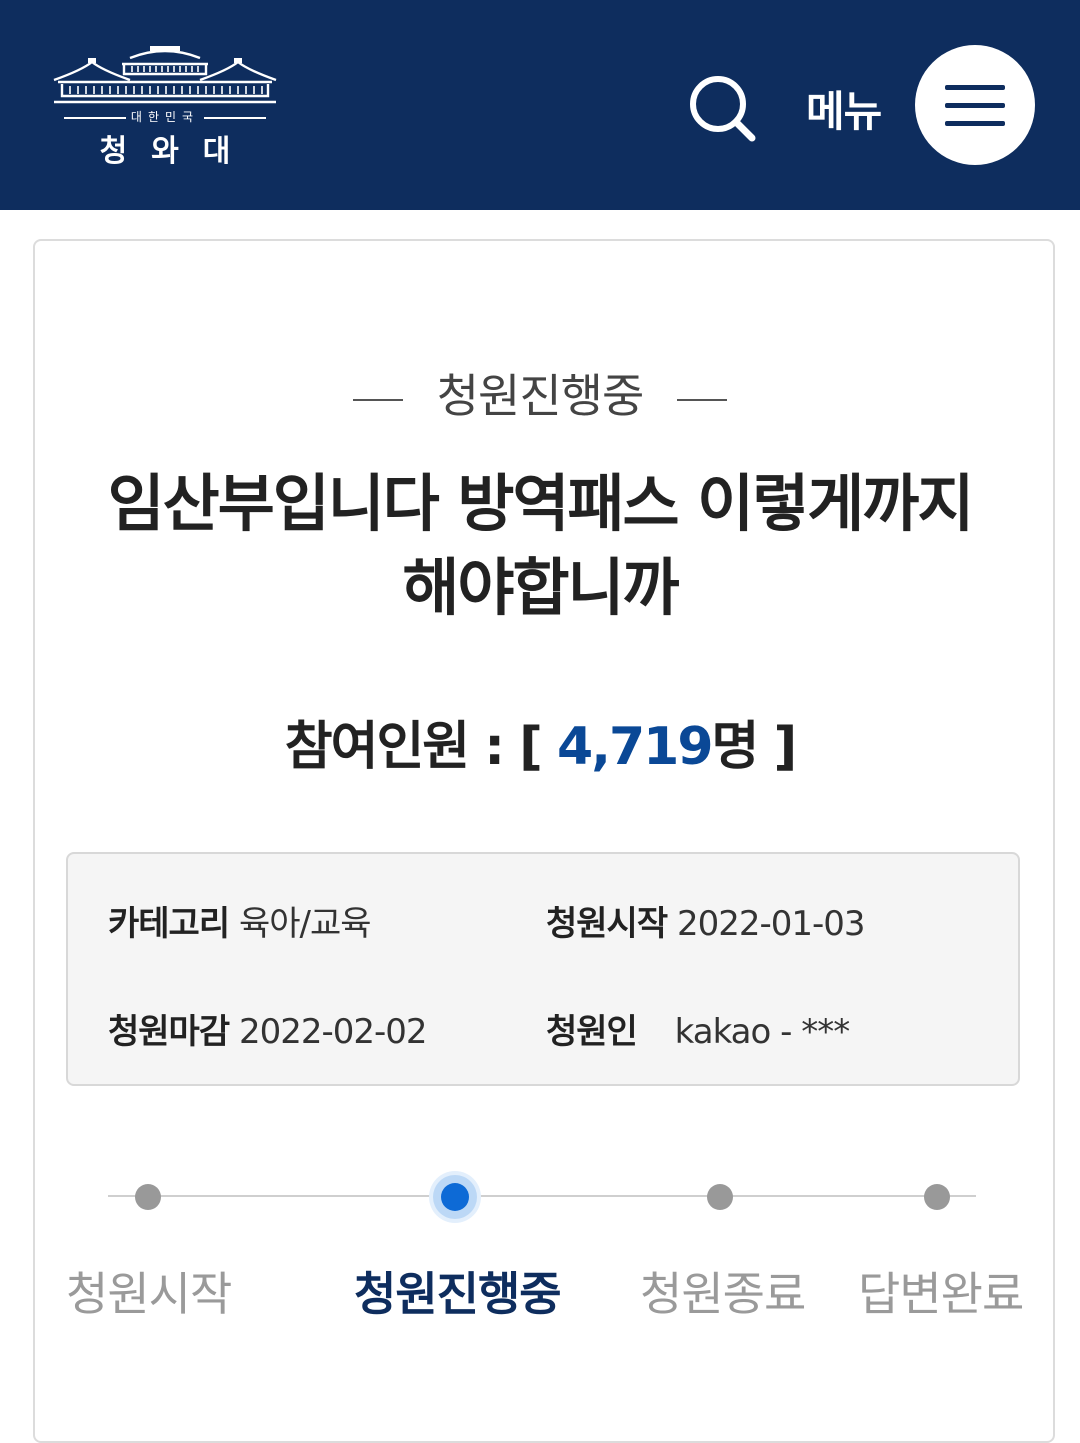  What do you see at coordinates (305, 924) in the screenshot?
I see `category-value: 육아/교육` at bounding box center [305, 924].